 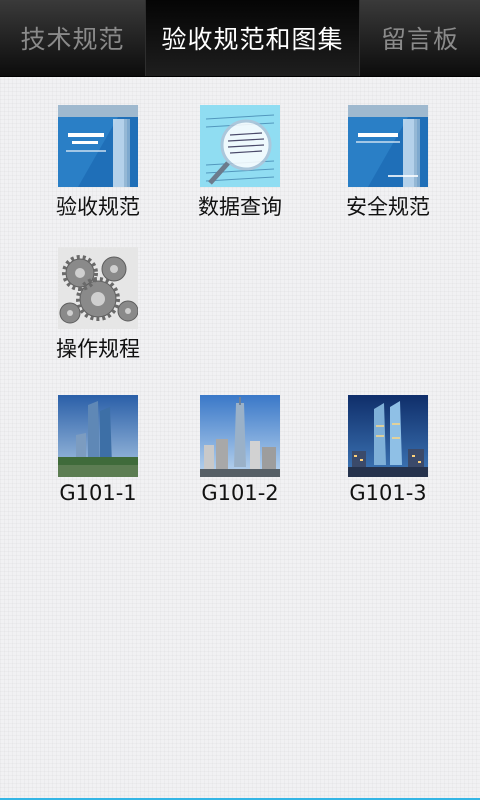 What do you see at coordinates (98, 207) in the screenshot?
I see `grid-item-label: 验收规范` at bounding box center [98, 207].